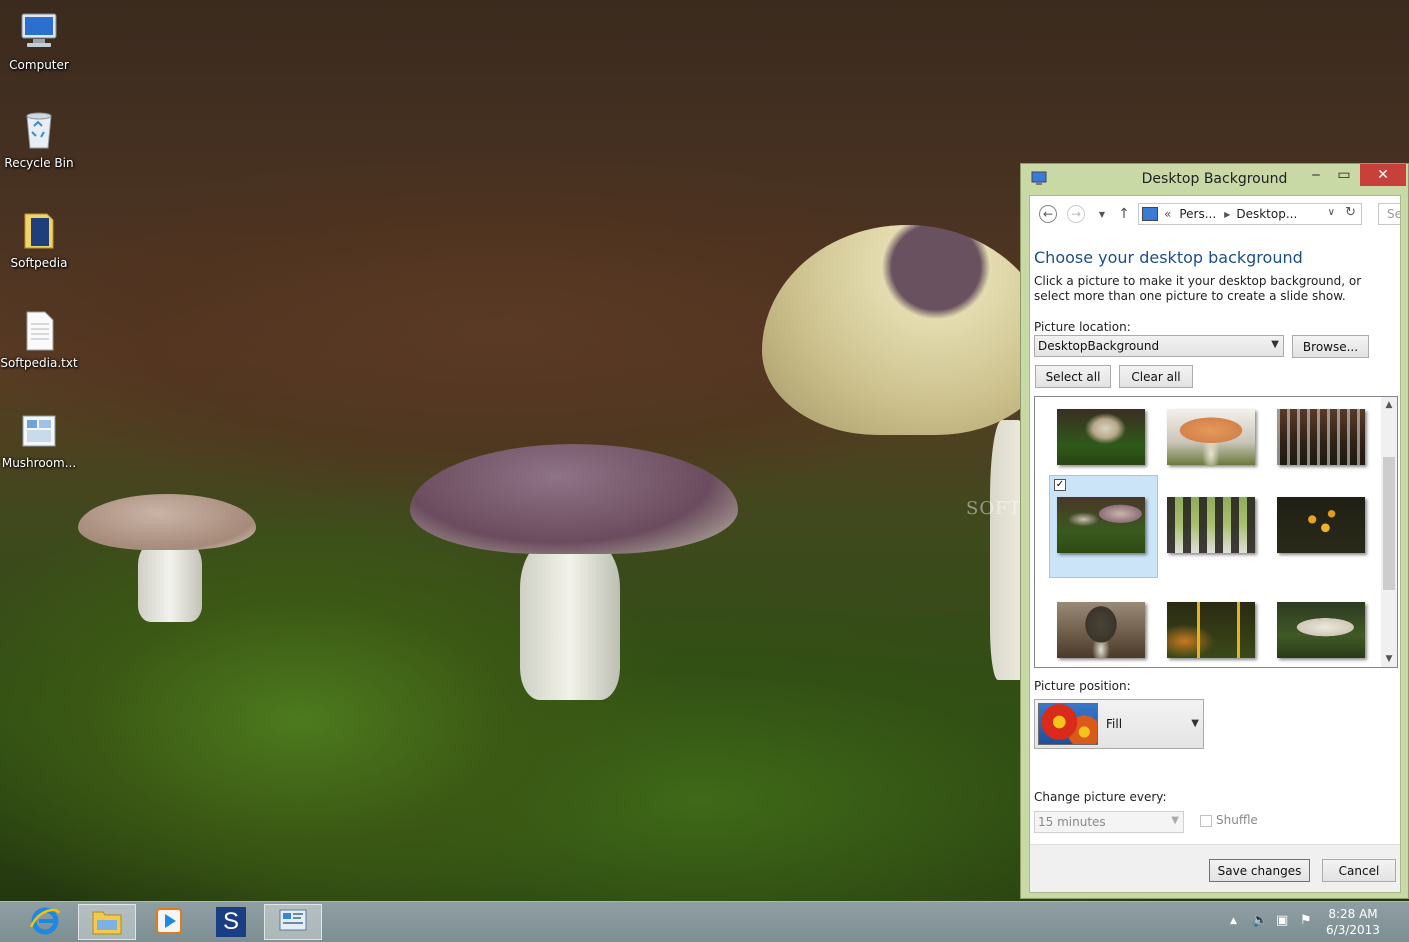 This screenshot has height=942, width=1409. I want to click on wallpaper-mushroom-cap-large, so click(907, 330).